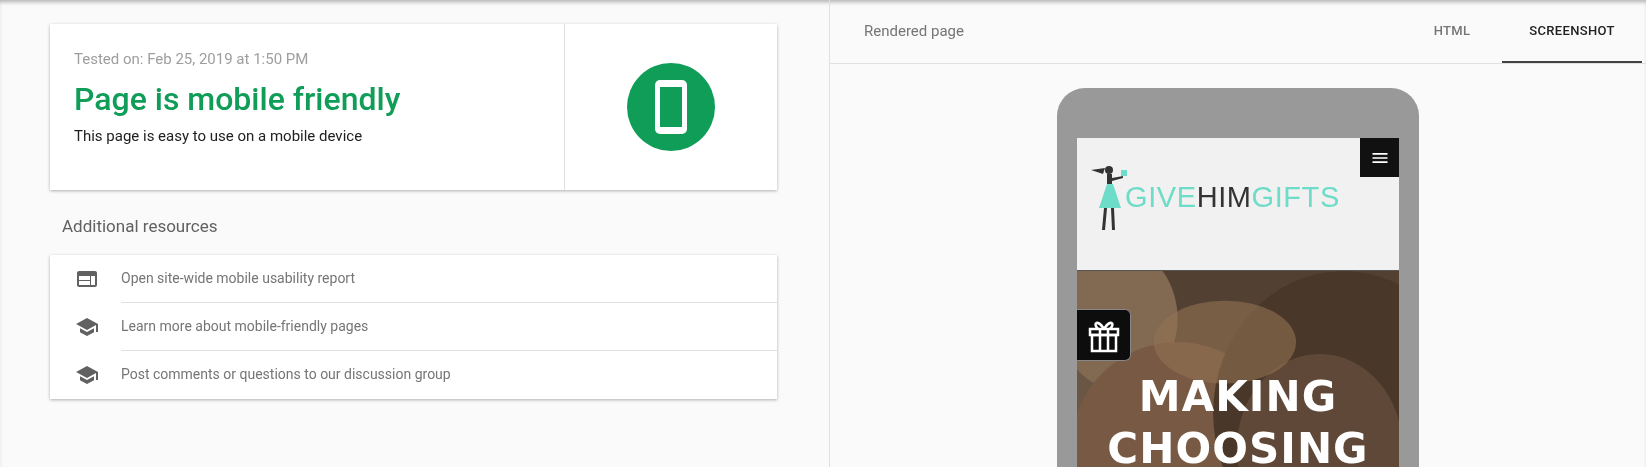  What do you see at coordinates (245, 326) in the screenshot?
I see `resource-link: Learn more about mobile-friendly pages` at bounding box center [245, 326].